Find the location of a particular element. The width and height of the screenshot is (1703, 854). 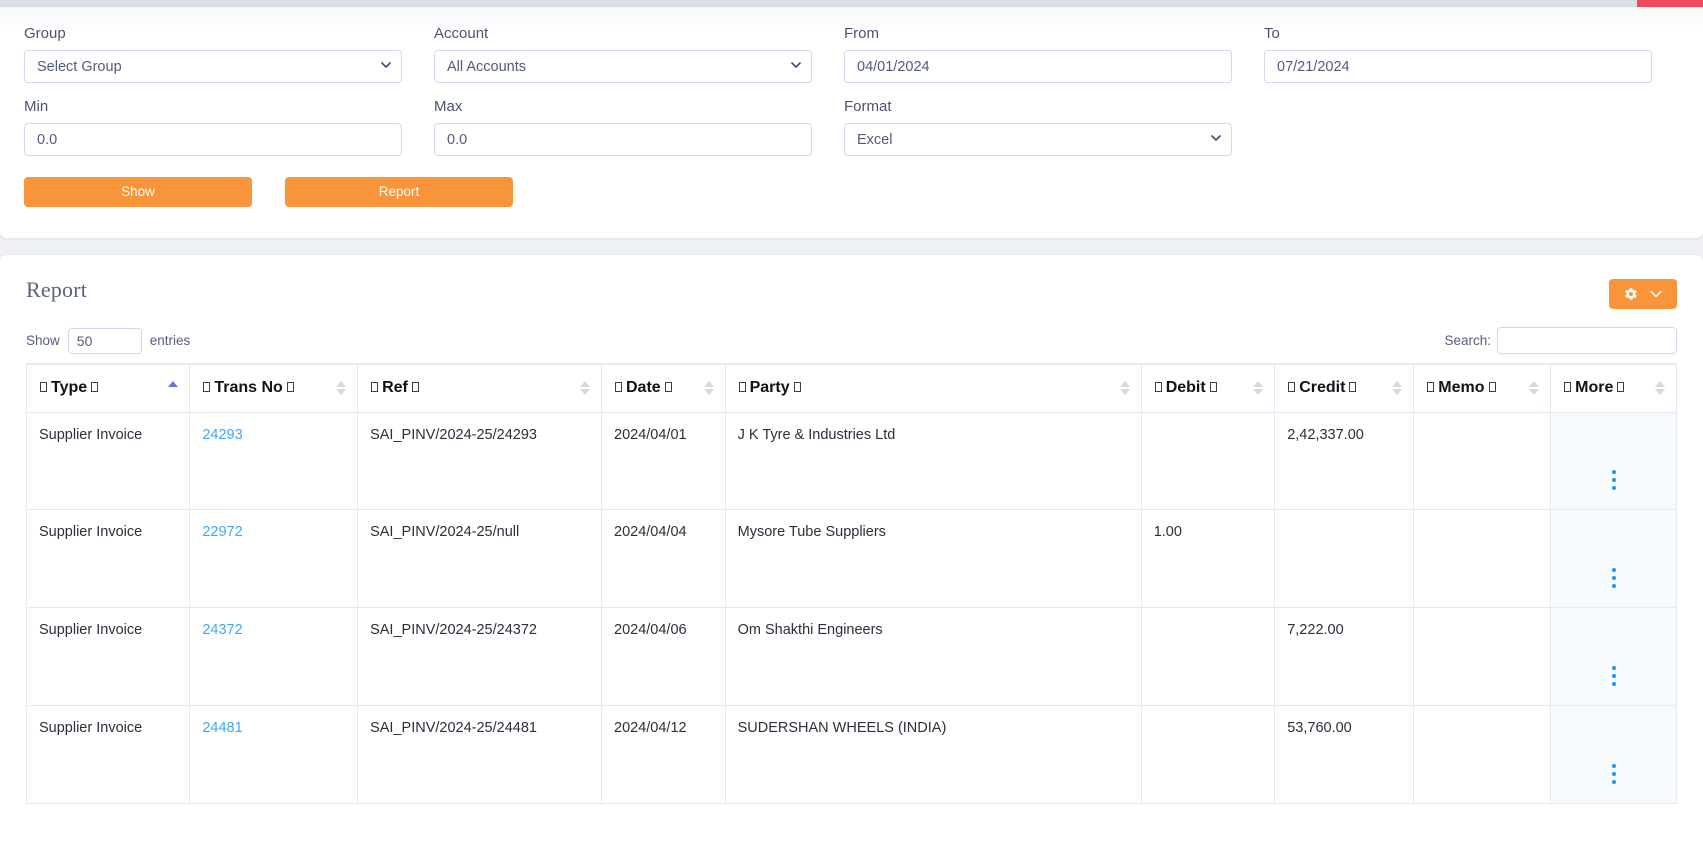

column-header-ref: Ref is located at coordinates (479, 388).